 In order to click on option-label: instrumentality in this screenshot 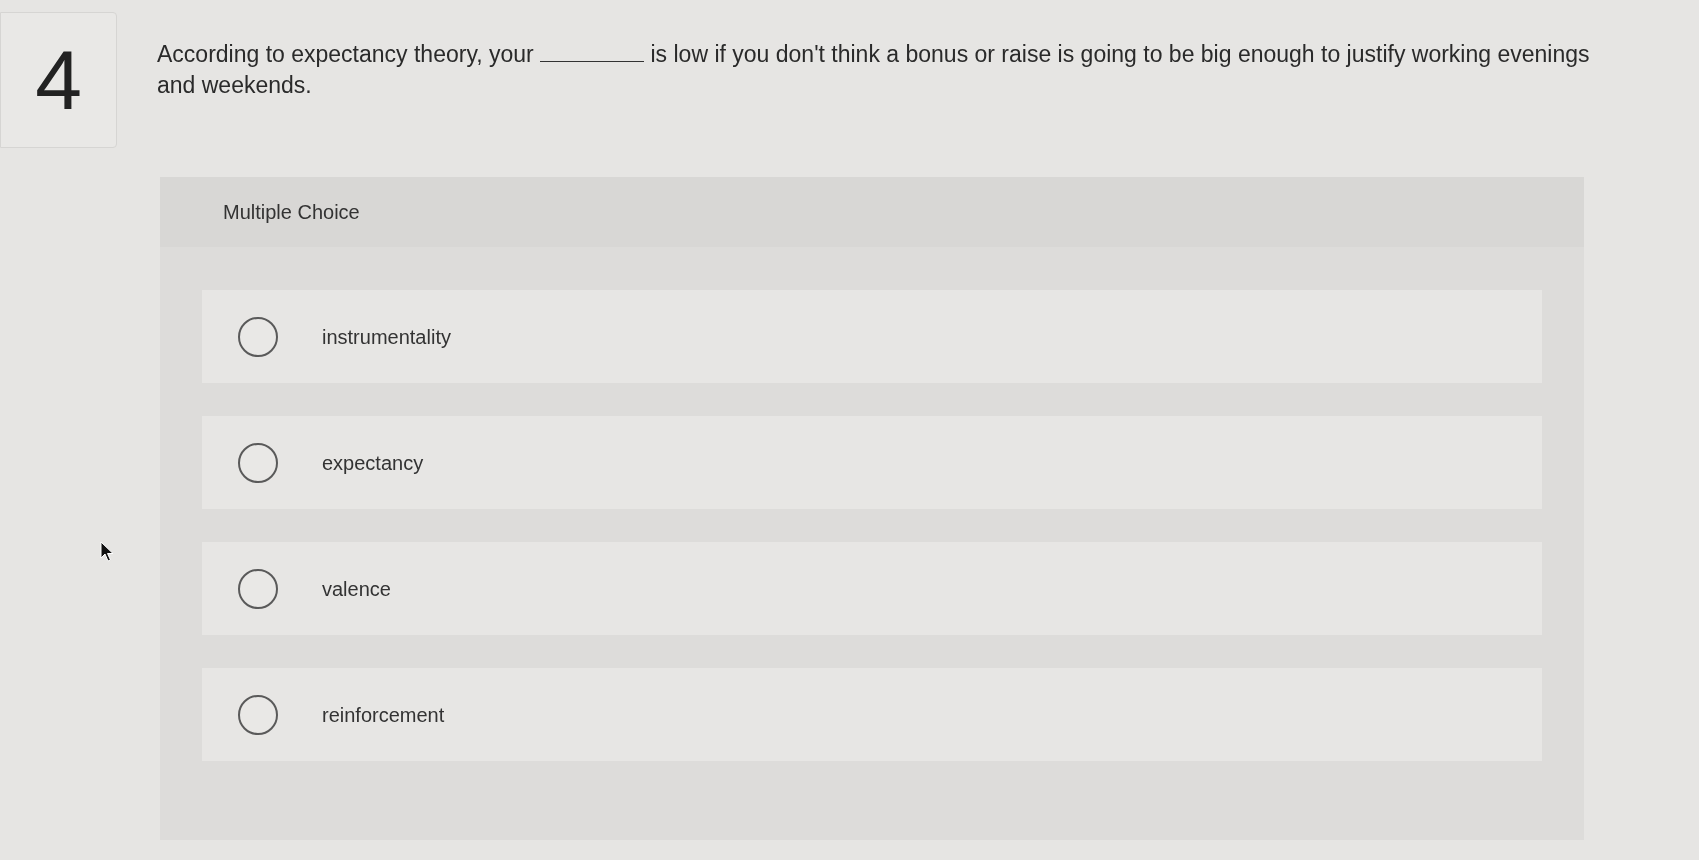, I will do `click(386, 337)`.